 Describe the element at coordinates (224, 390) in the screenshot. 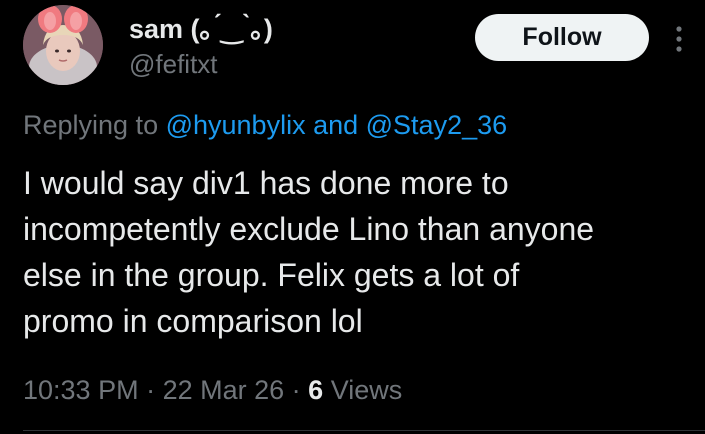

I see `tweet-date: 22 Mar 26` at that location.